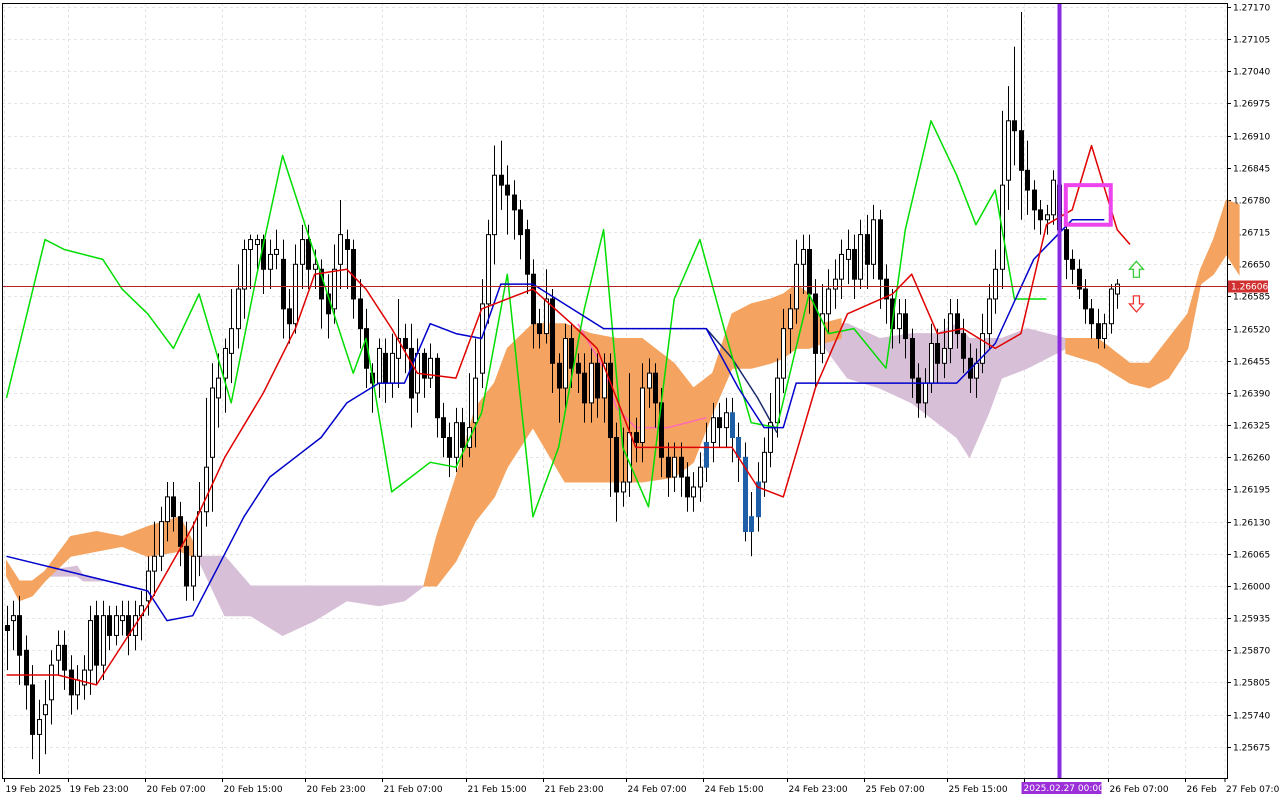 The height and width of the screenshot is (804, 1280). What do you see at coordinates (1251, 749) in the screenshot?
I see `y-tick-label: 1.25675` at bounding box center [1251, 749].